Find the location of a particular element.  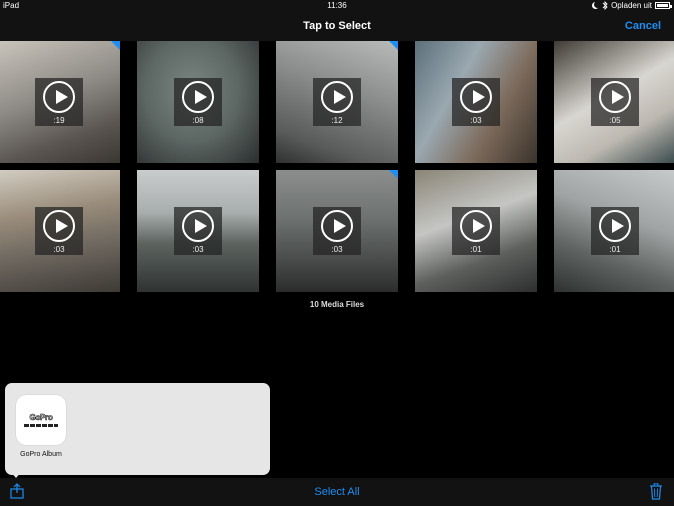

play-overlay: :19 is located at coordinates (59, 102).